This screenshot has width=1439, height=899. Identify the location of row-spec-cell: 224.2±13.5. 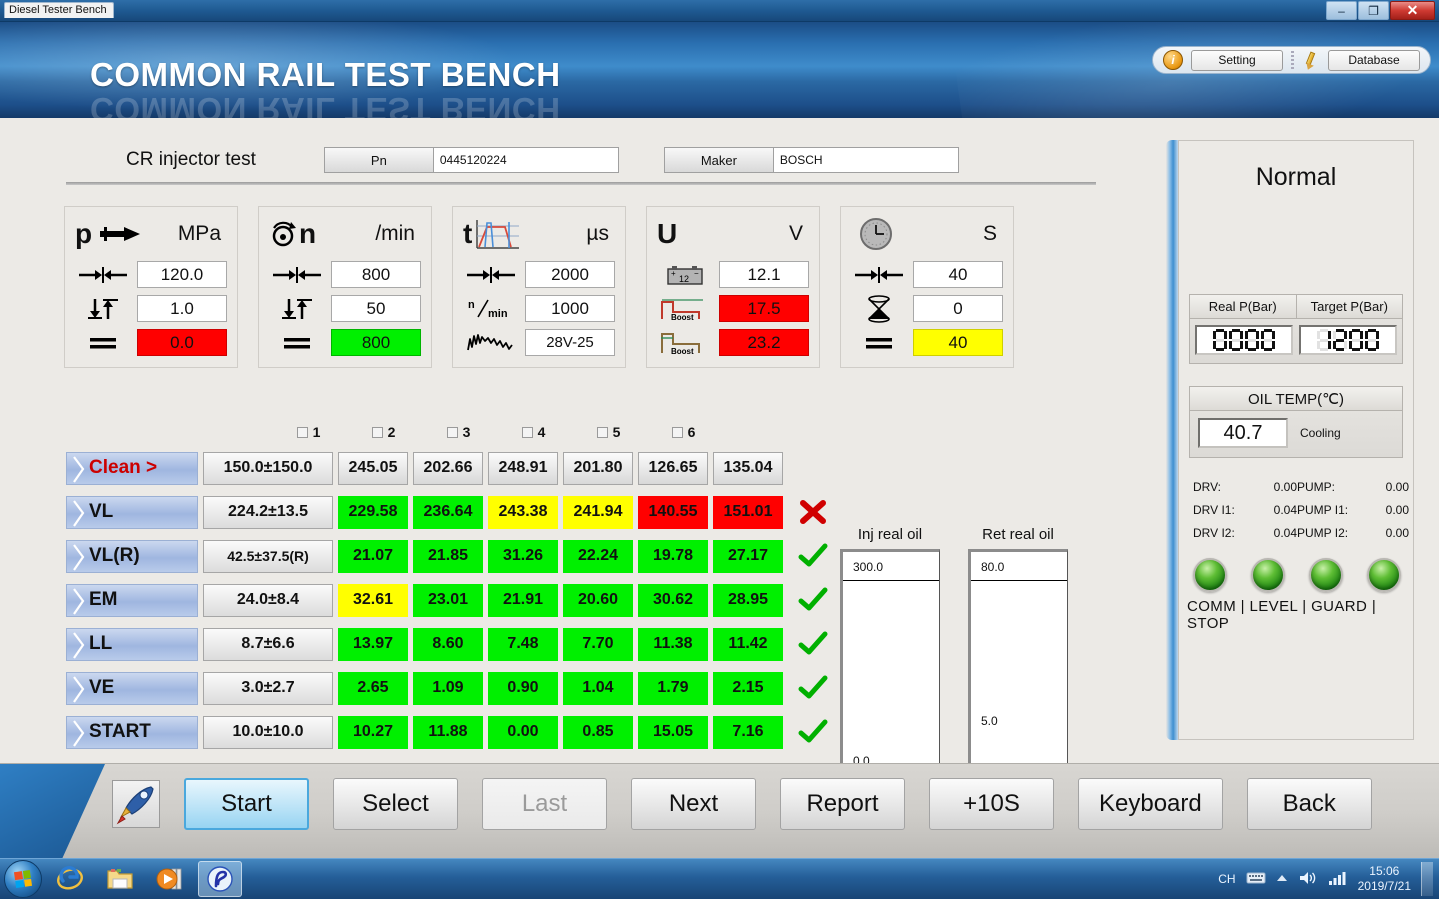
(268, 512).